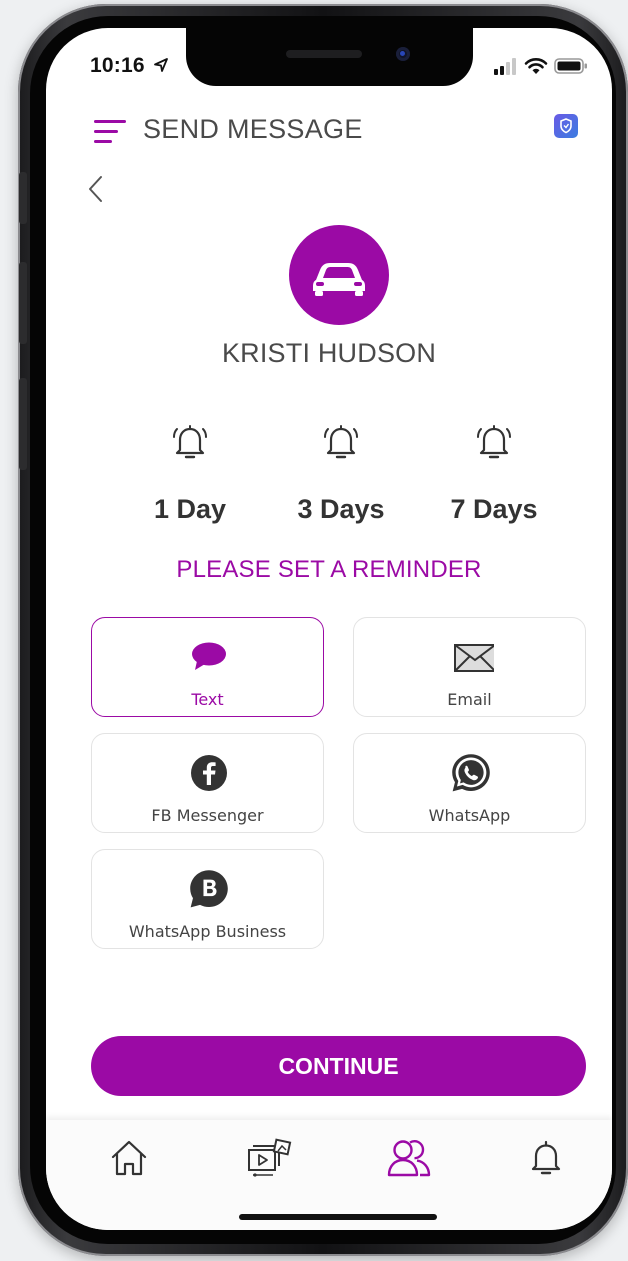 Image resolution: width=628 pixels, height=1261 pixels. I want to click on option-text: Text, so click(207, 667).